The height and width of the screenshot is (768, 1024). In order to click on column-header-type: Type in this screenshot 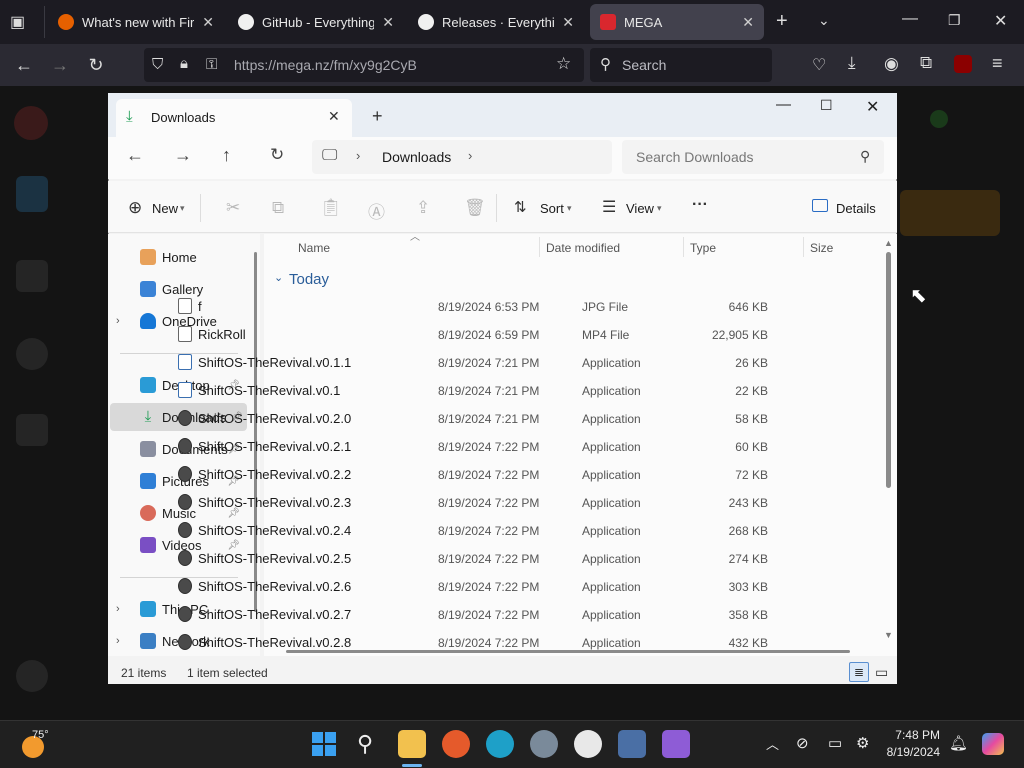, I will do `click(703, 248)`.